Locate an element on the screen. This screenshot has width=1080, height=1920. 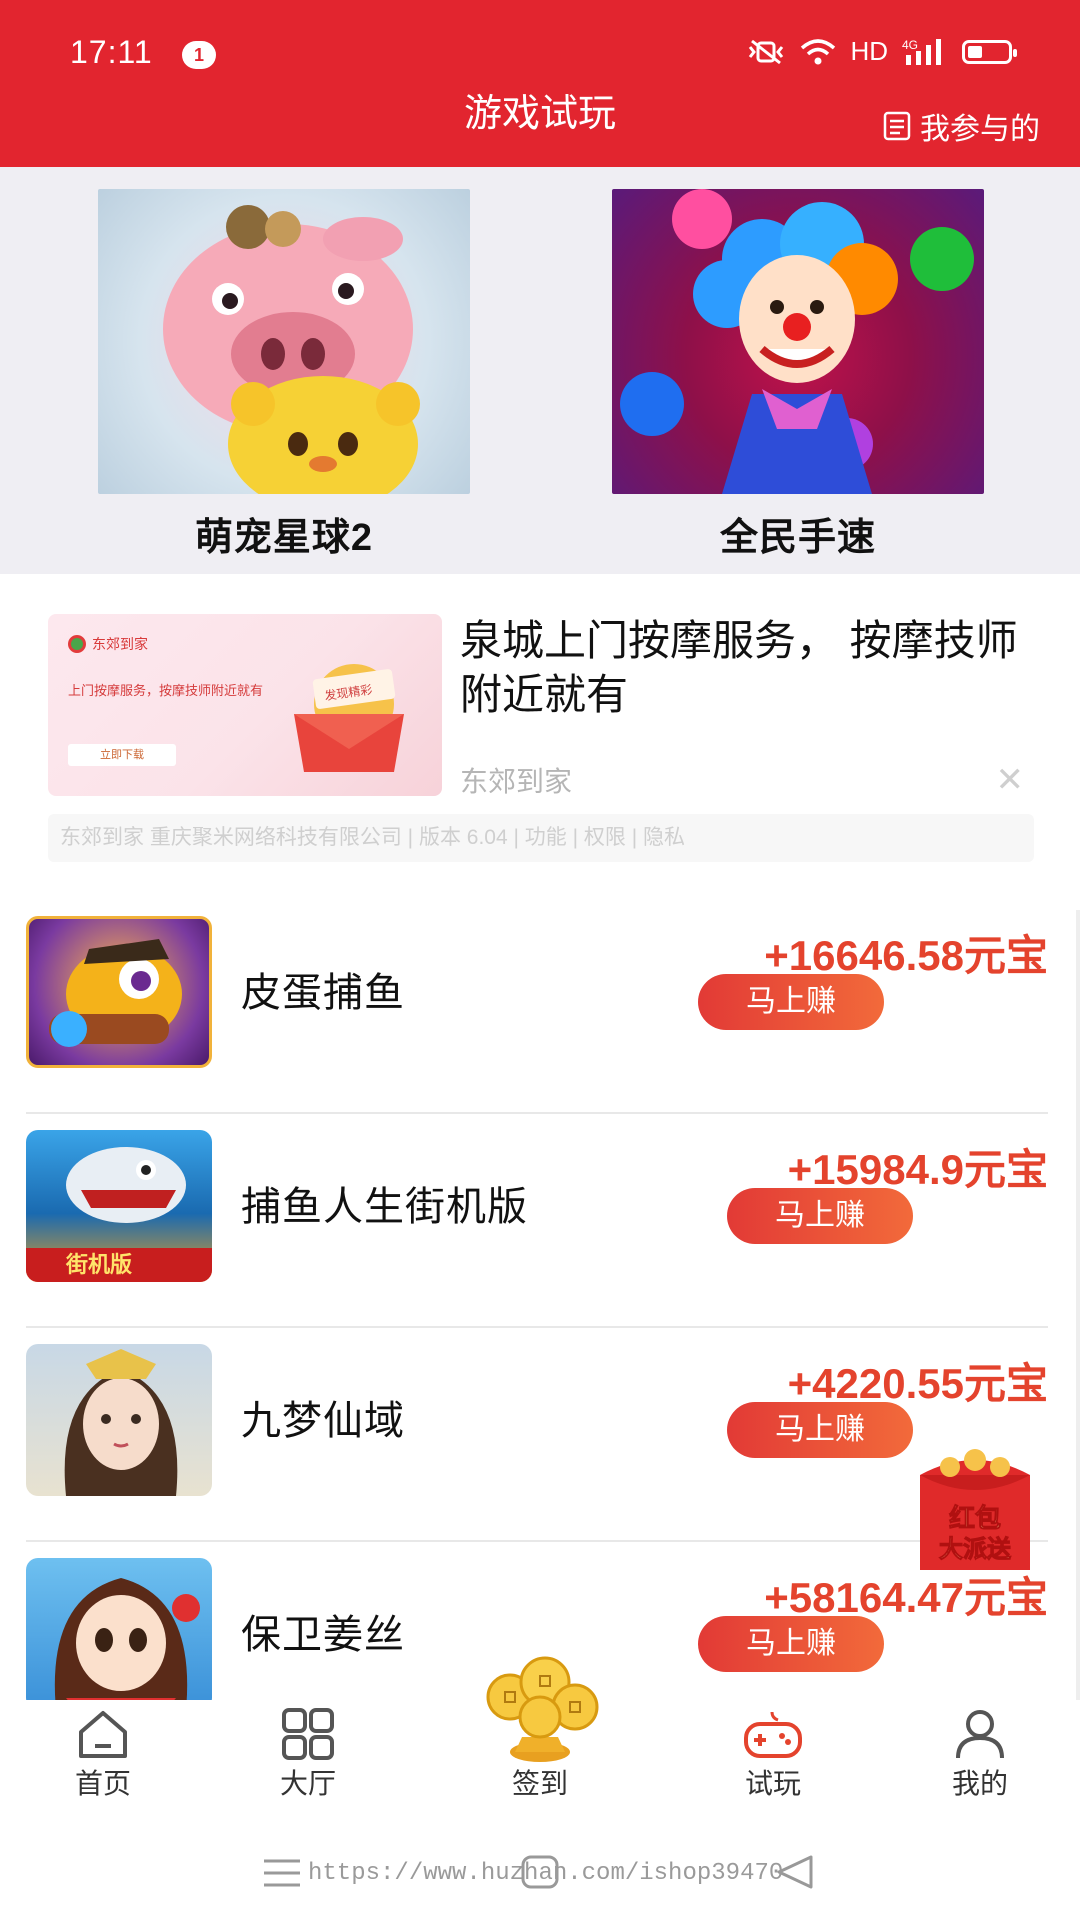
user-icon is located at coordinates (980, 1734).